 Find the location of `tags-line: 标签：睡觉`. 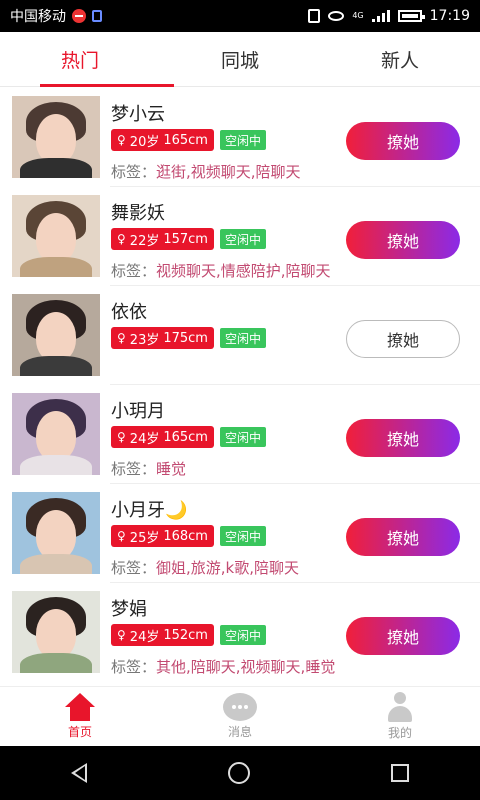

tags-line: 标签：睡觉 is located at coordinates (148, 468).